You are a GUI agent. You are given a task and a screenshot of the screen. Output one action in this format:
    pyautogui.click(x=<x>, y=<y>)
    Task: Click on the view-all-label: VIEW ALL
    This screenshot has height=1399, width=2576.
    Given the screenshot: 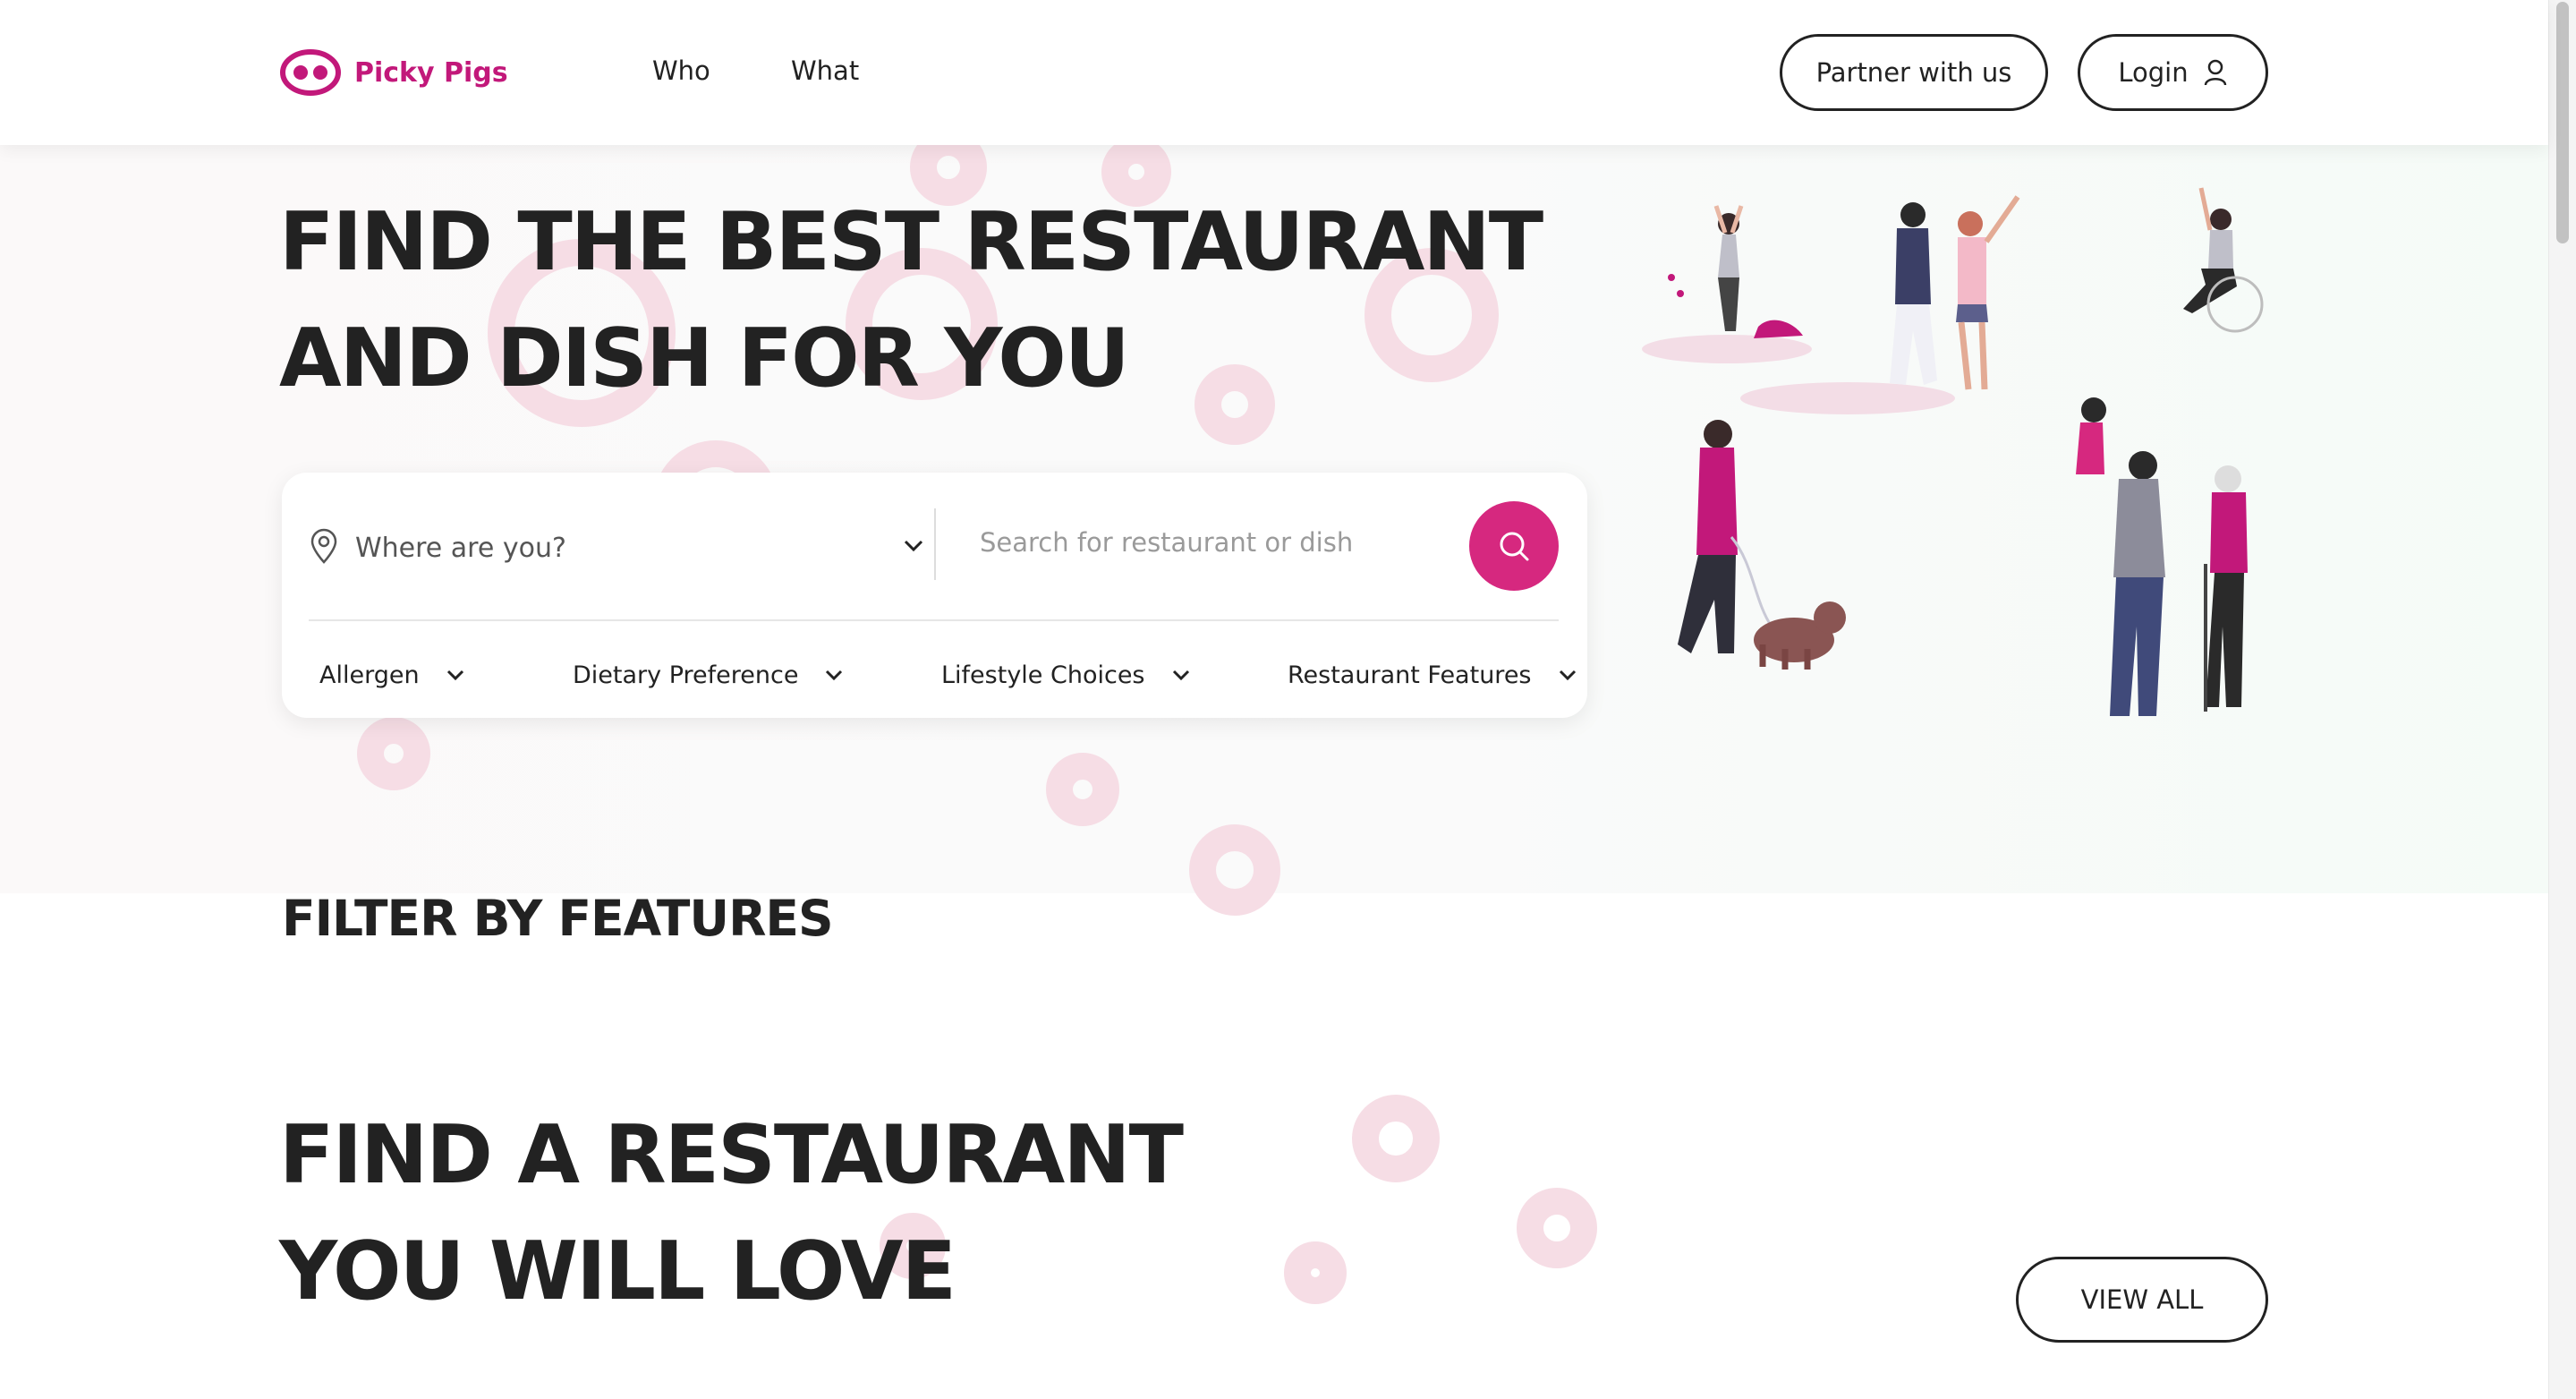 What is the action you would take?
    pyautogui.click(x=2142, y=1299)
    